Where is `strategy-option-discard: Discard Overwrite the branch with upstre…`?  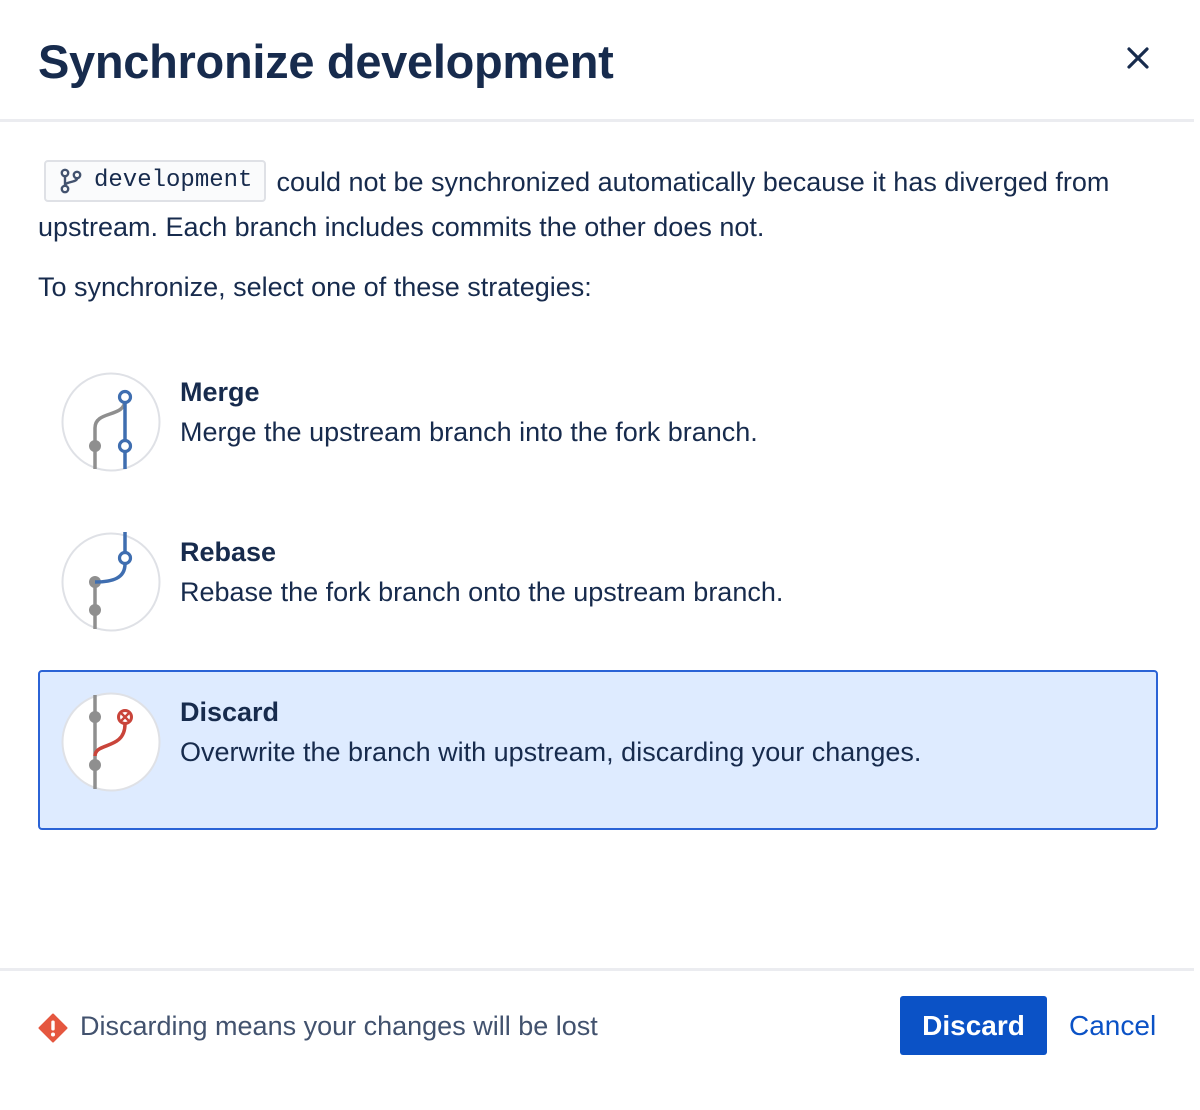
strategy-option-discard: Discard Overwrite the branch with upstre… is located at coordinates (598, 750).